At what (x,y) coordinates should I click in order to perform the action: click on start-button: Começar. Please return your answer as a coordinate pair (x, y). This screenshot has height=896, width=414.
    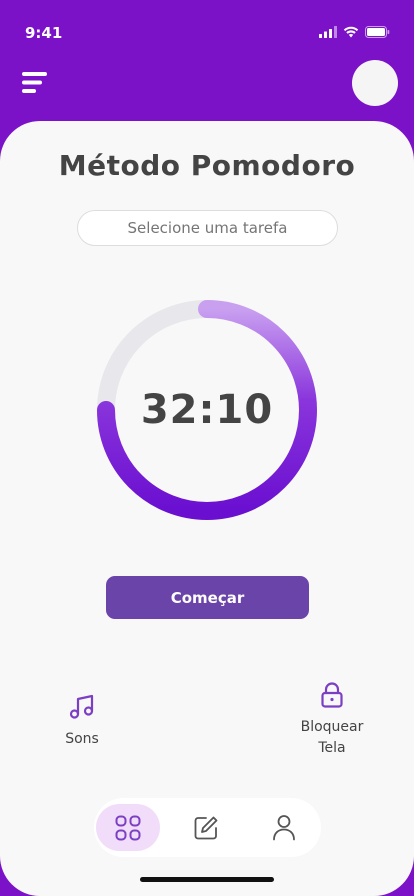
    Looking at the image, I should click on (207, 597).